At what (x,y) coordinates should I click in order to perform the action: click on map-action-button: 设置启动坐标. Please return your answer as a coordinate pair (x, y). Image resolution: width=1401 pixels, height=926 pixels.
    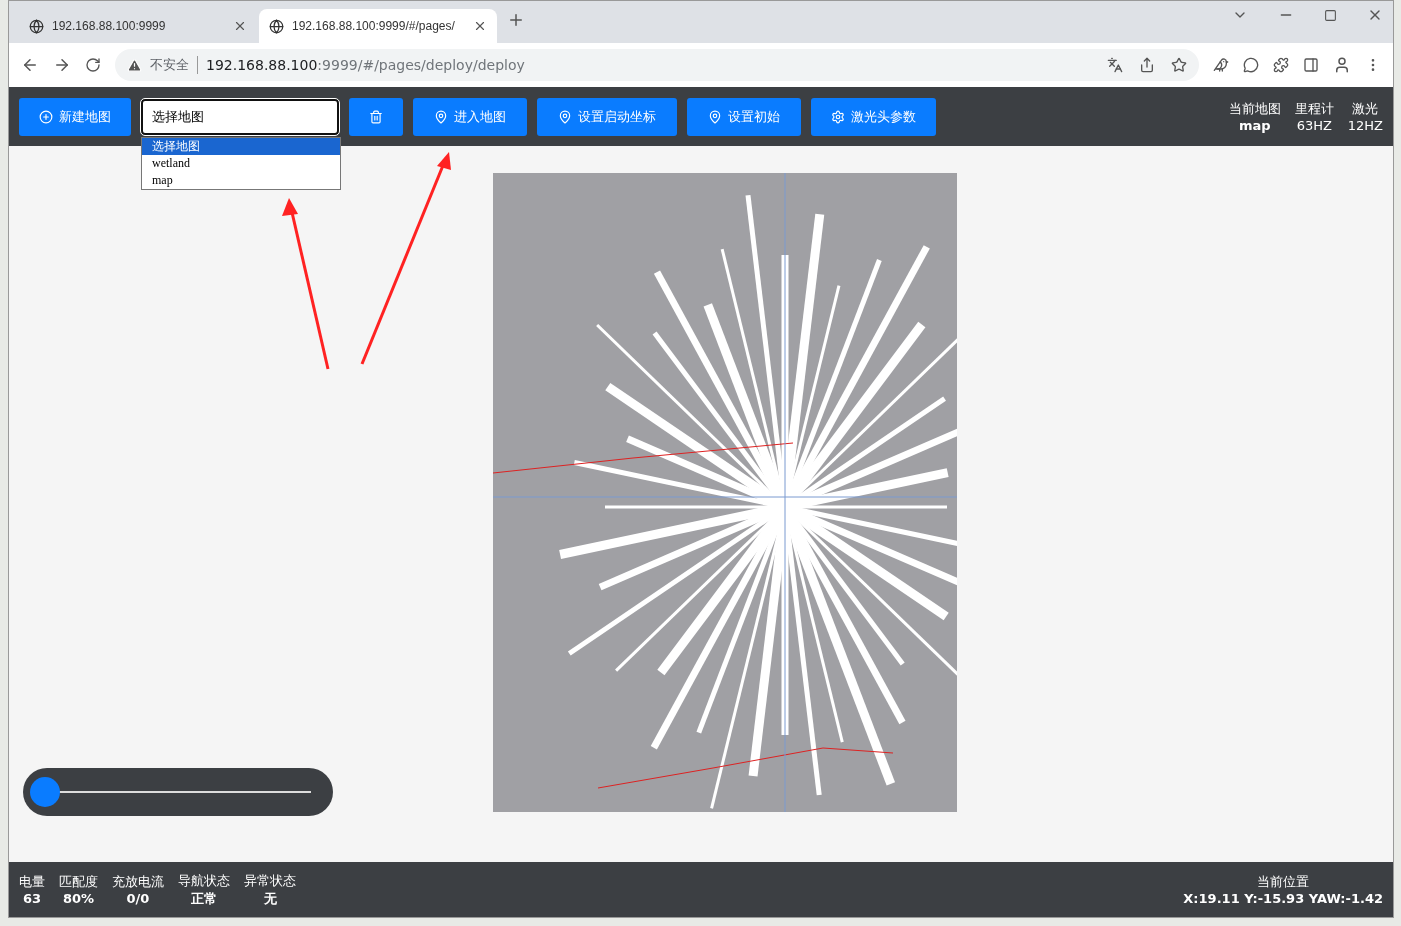
    Looking at the image, I should click on (607, 116).